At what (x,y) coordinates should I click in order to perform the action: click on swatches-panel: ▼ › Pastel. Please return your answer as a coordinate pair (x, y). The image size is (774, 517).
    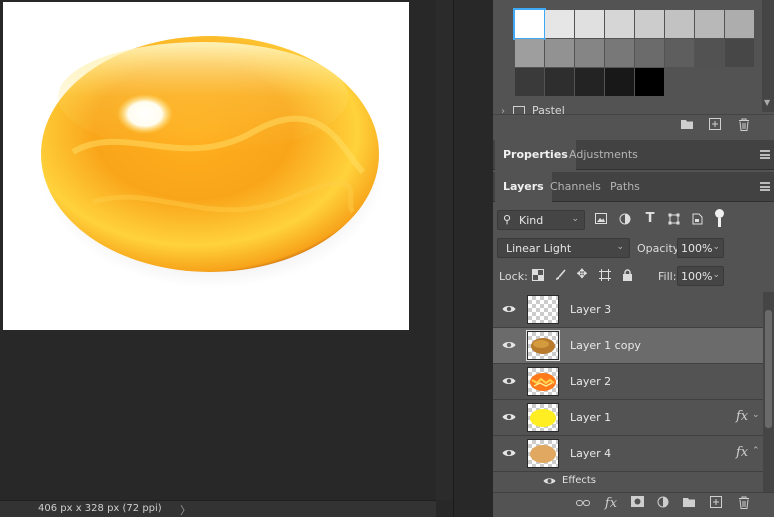
    Looking at the image, I should click on (633, 69).